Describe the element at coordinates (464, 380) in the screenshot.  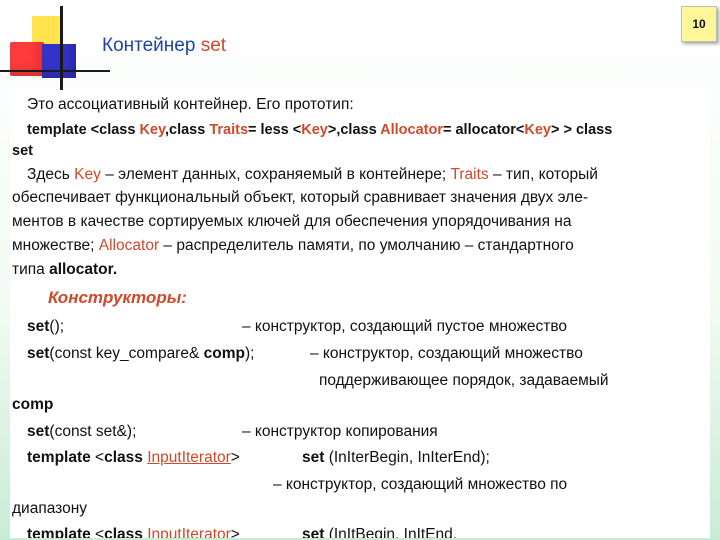
I see `ctor-compare-description-2: поддерживающее порядок, задаваемый` at that location.